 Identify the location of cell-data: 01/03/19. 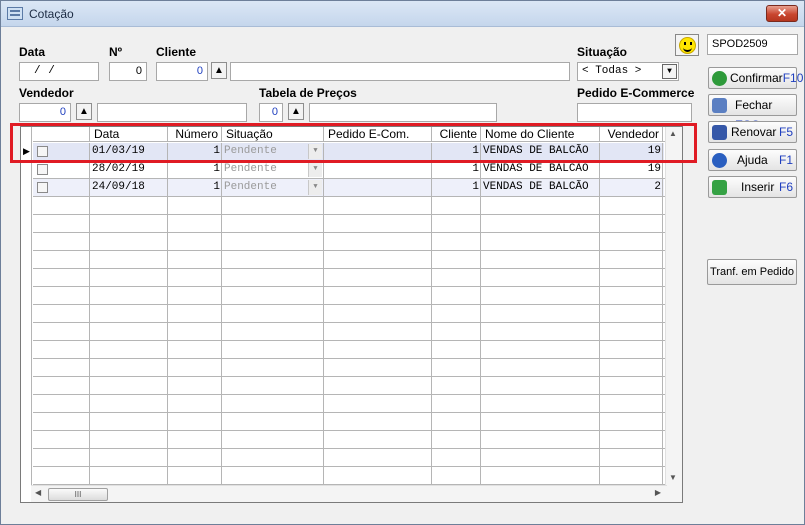
(129, 152).